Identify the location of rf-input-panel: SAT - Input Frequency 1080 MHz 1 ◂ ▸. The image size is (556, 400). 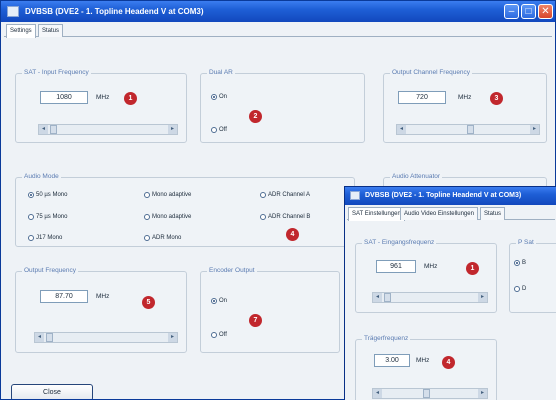
(101, 106).